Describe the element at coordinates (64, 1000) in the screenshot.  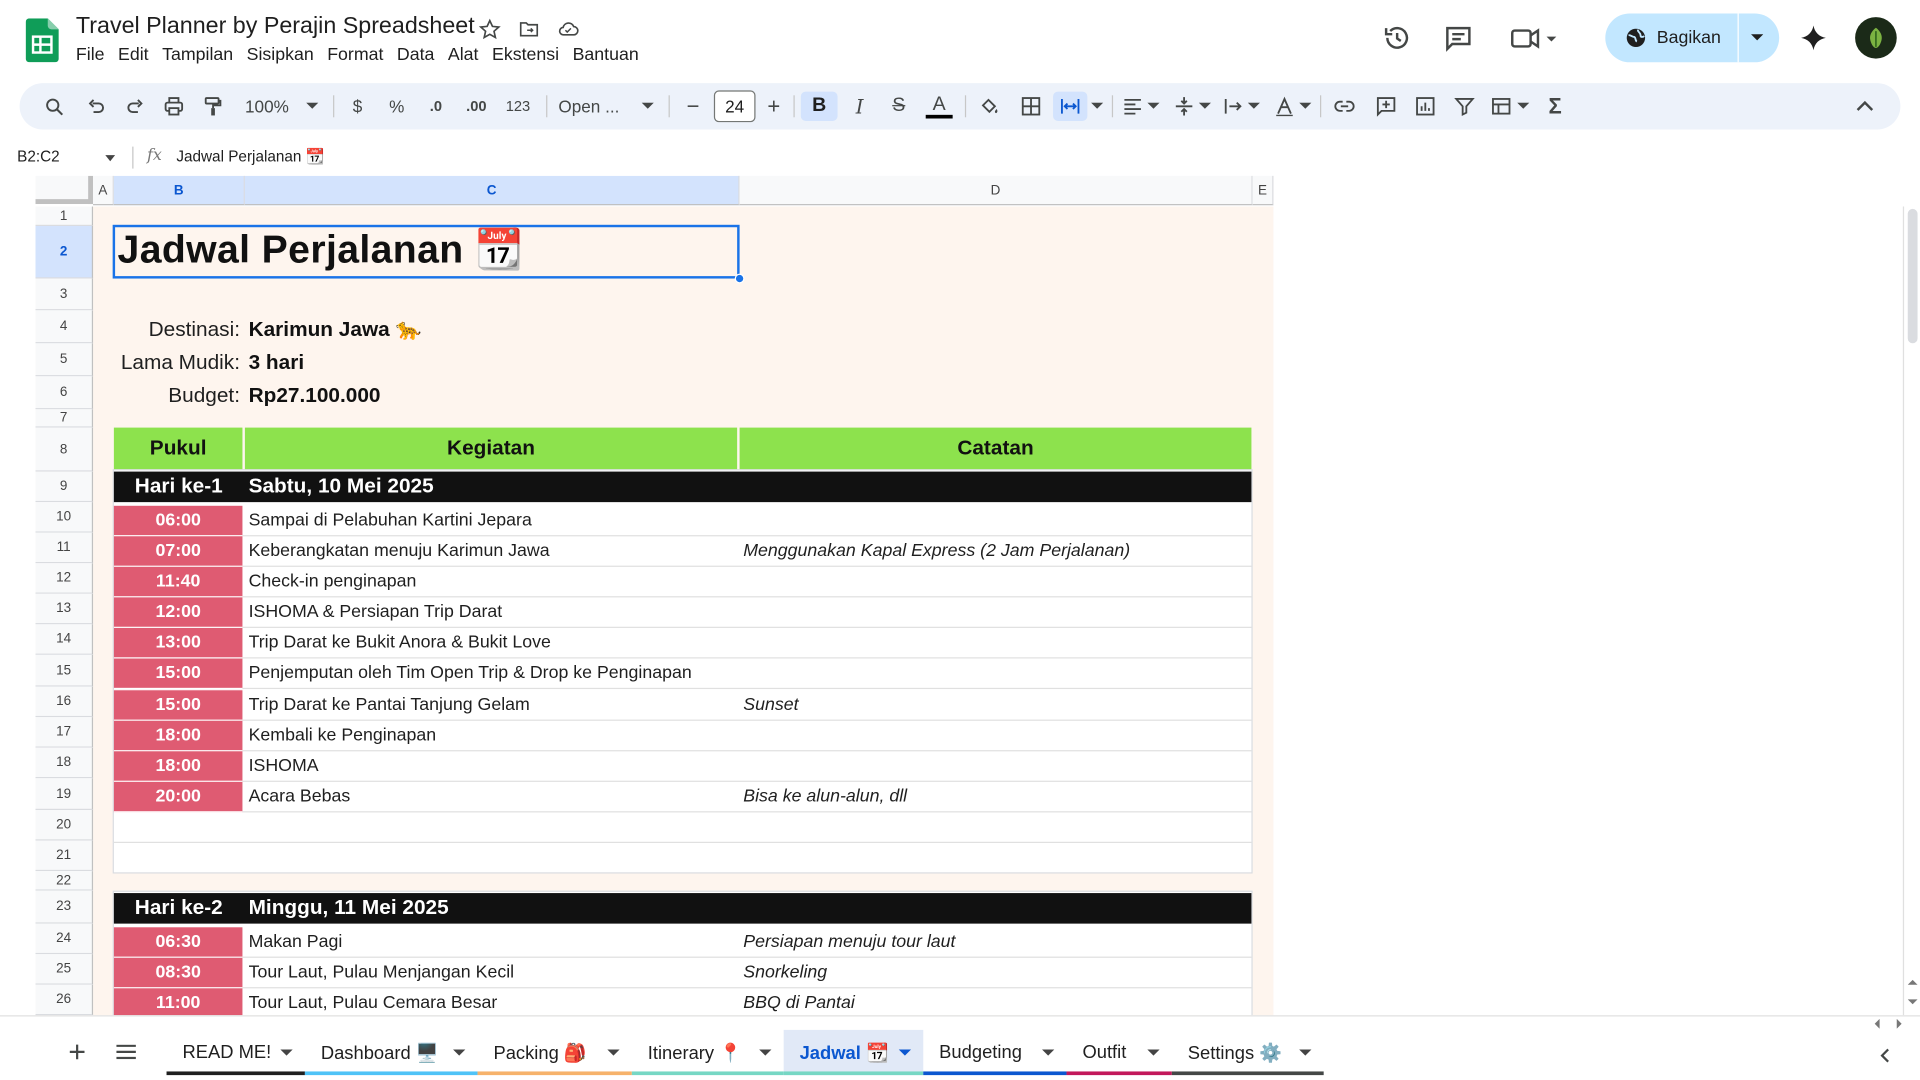
I see `row-header: 26` at that location.